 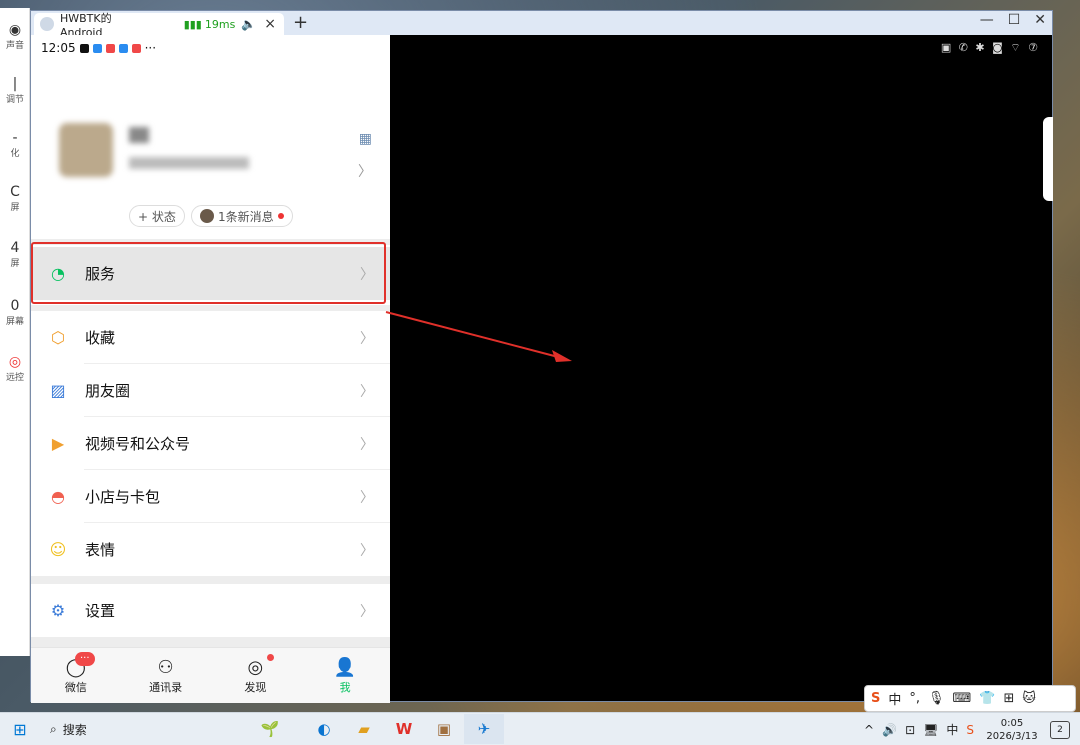 I want to click on side-item-screen-4: 4屏, so click(x=15, y=254).